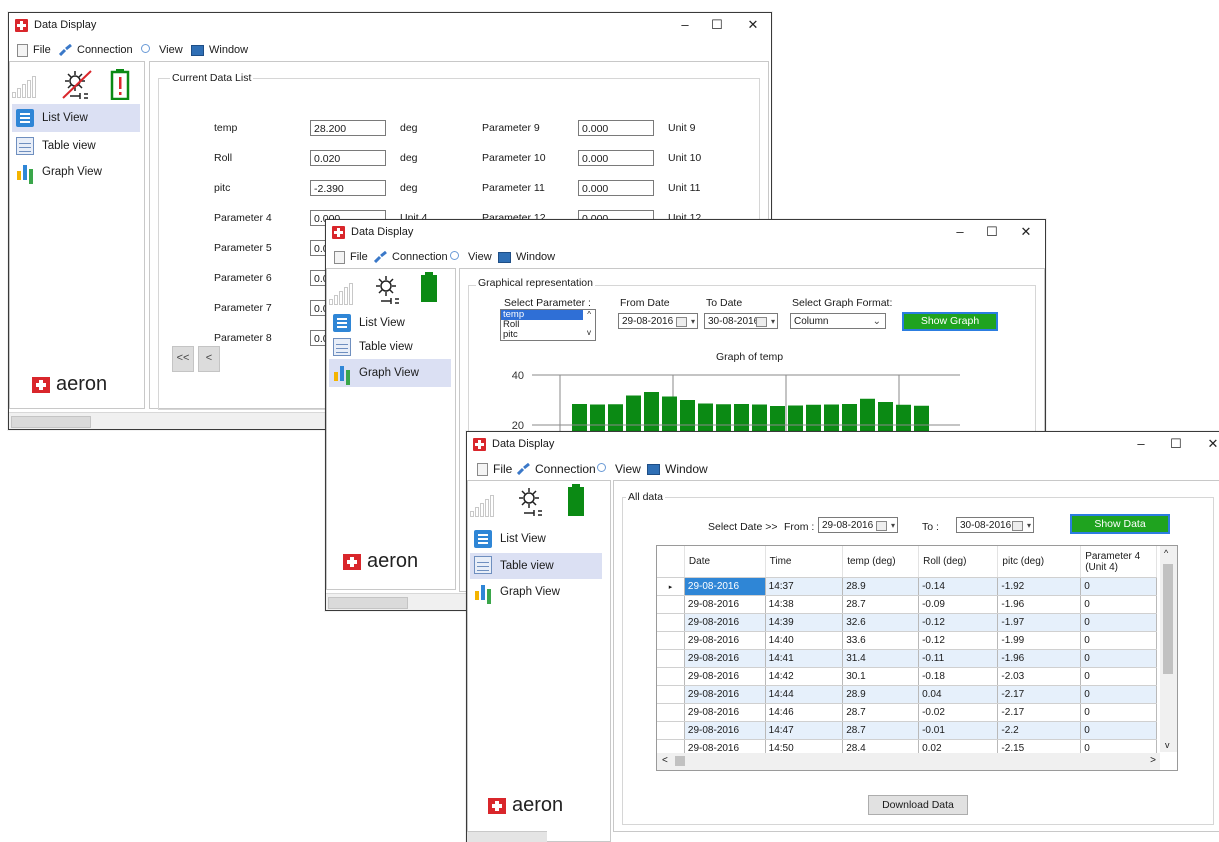 The height and width of the screenshot is (842, 1219). I want to click on show-graph-button: Show Graph, so click(950, 321).